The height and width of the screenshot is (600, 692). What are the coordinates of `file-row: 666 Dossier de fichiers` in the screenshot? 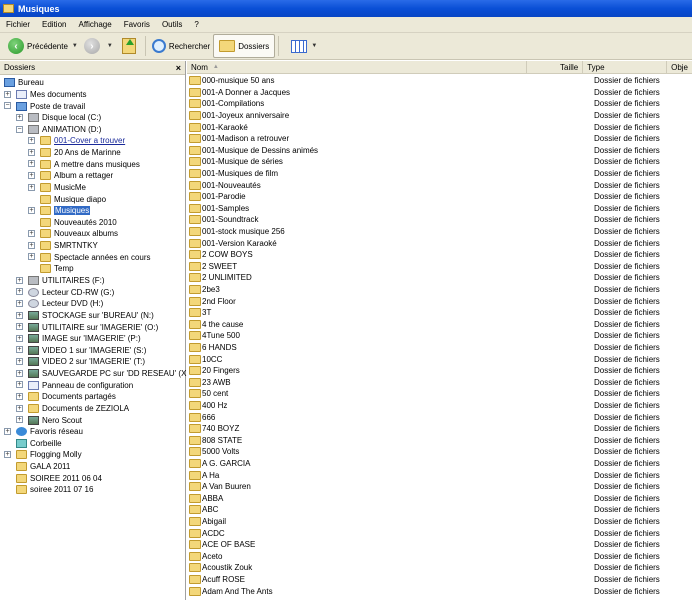 It's located at (439, 417).